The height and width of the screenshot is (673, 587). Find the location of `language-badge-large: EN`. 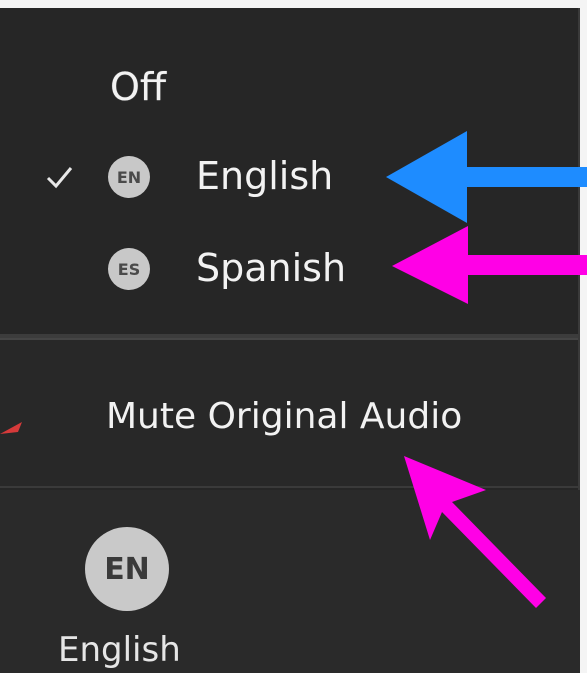

language-badge-large: EN is located at coordinates (127, 569).